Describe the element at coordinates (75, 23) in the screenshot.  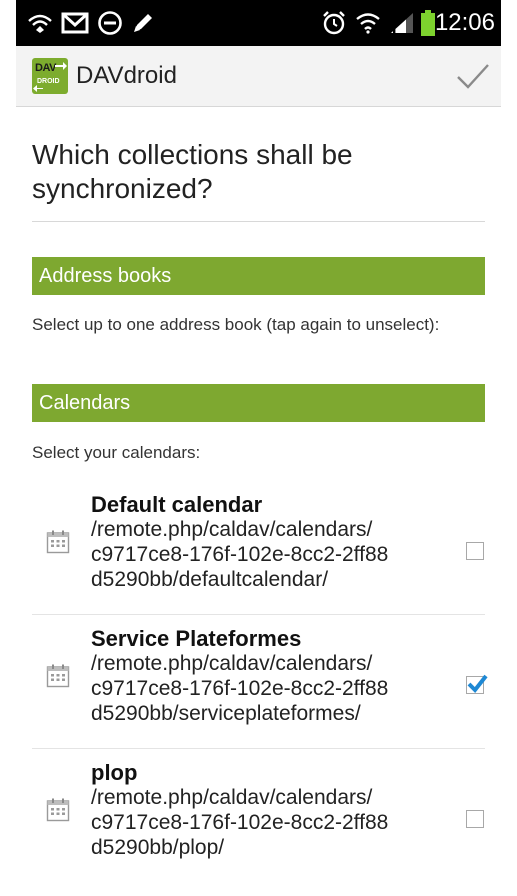
I see `mail-icon` at that location.